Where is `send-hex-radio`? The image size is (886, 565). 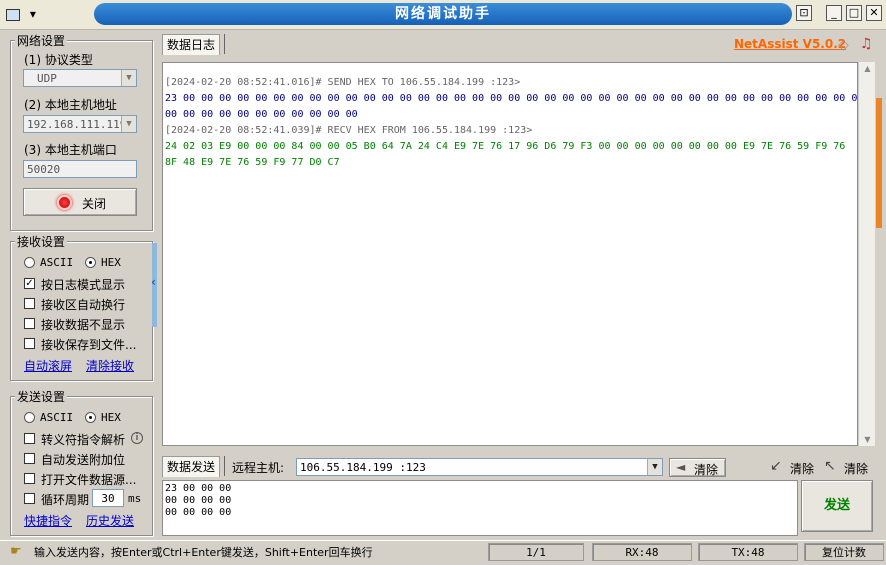 send-hex-radio is located at coordinates (90, 417).